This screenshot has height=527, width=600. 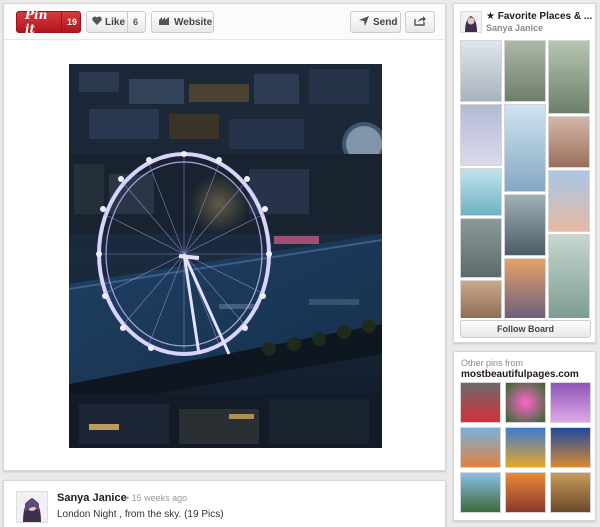 I want to click on pin-timestamp: • 15 weeks ago, so click(x=157, y=498).